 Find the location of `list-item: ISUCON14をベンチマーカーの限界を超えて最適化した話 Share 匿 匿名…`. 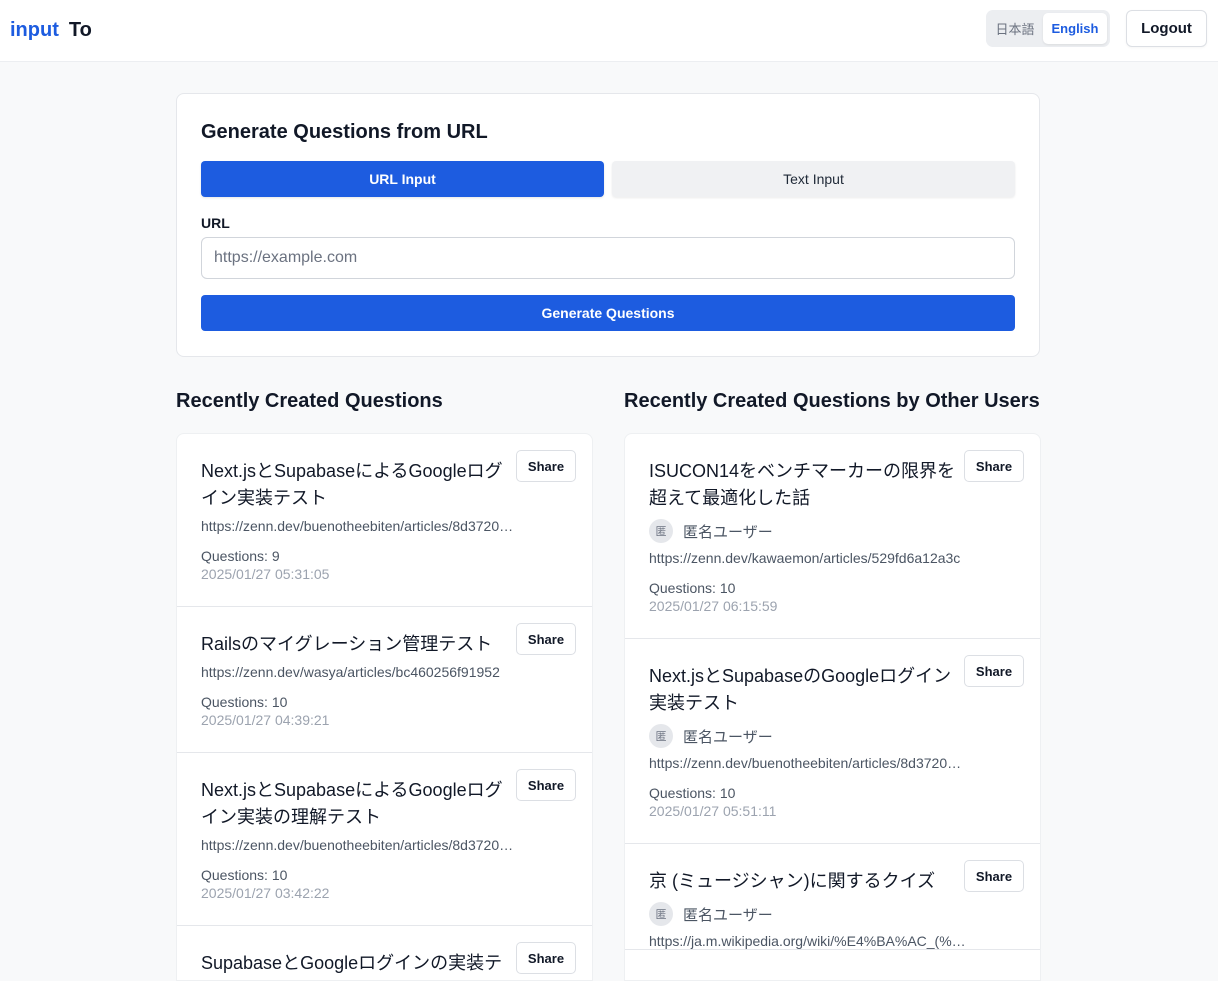

list-item: ISUCON14をベンチマーカーの限界を超えて最適化した話 Share 匿 匿名… is located at coordinates (832, 536).